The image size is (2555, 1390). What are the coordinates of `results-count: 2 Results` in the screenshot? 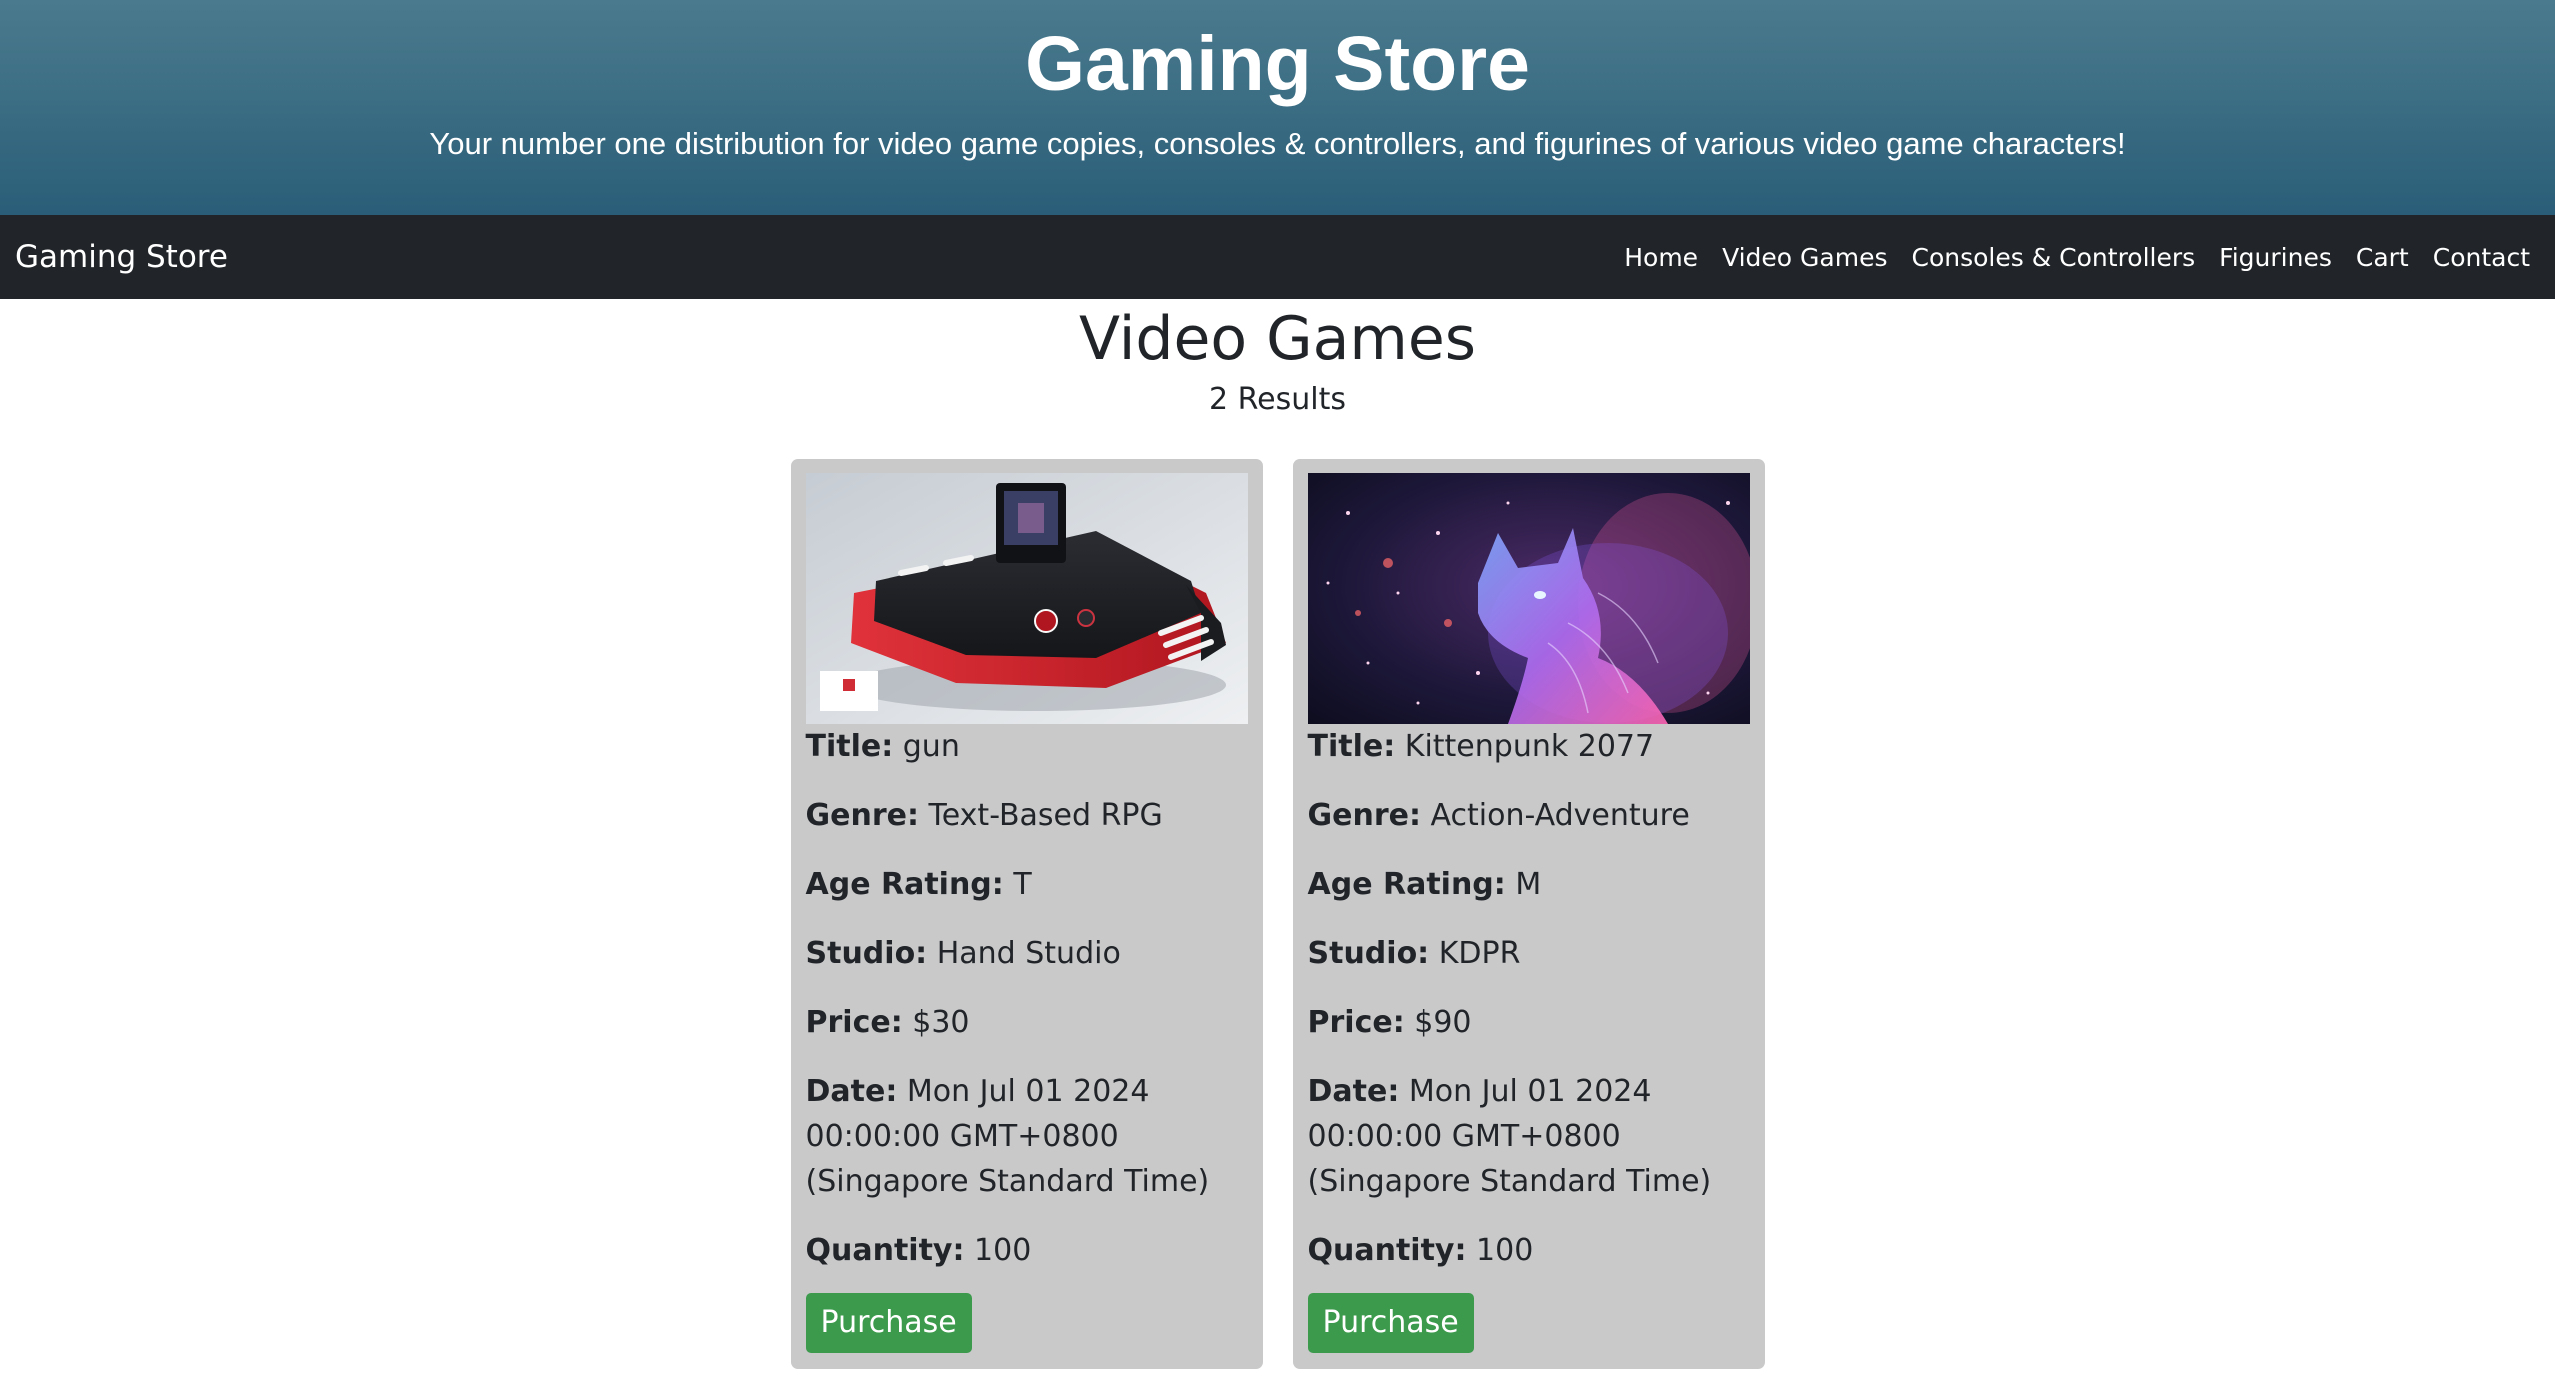 It's located at (1277, 399).